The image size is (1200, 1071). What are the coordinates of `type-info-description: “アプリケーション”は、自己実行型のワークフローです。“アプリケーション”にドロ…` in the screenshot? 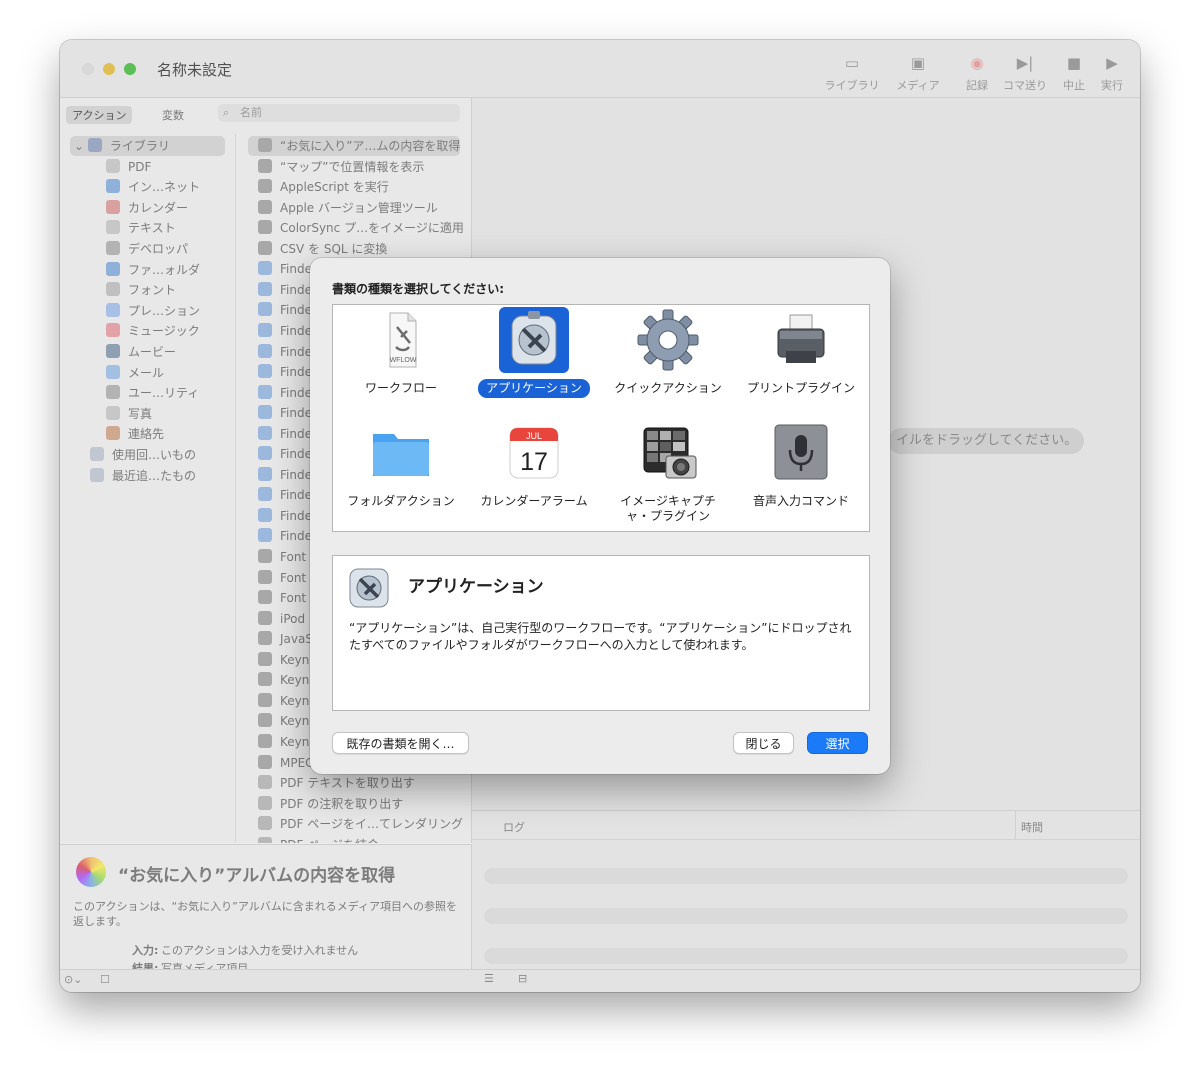 It's located at (600, 636).